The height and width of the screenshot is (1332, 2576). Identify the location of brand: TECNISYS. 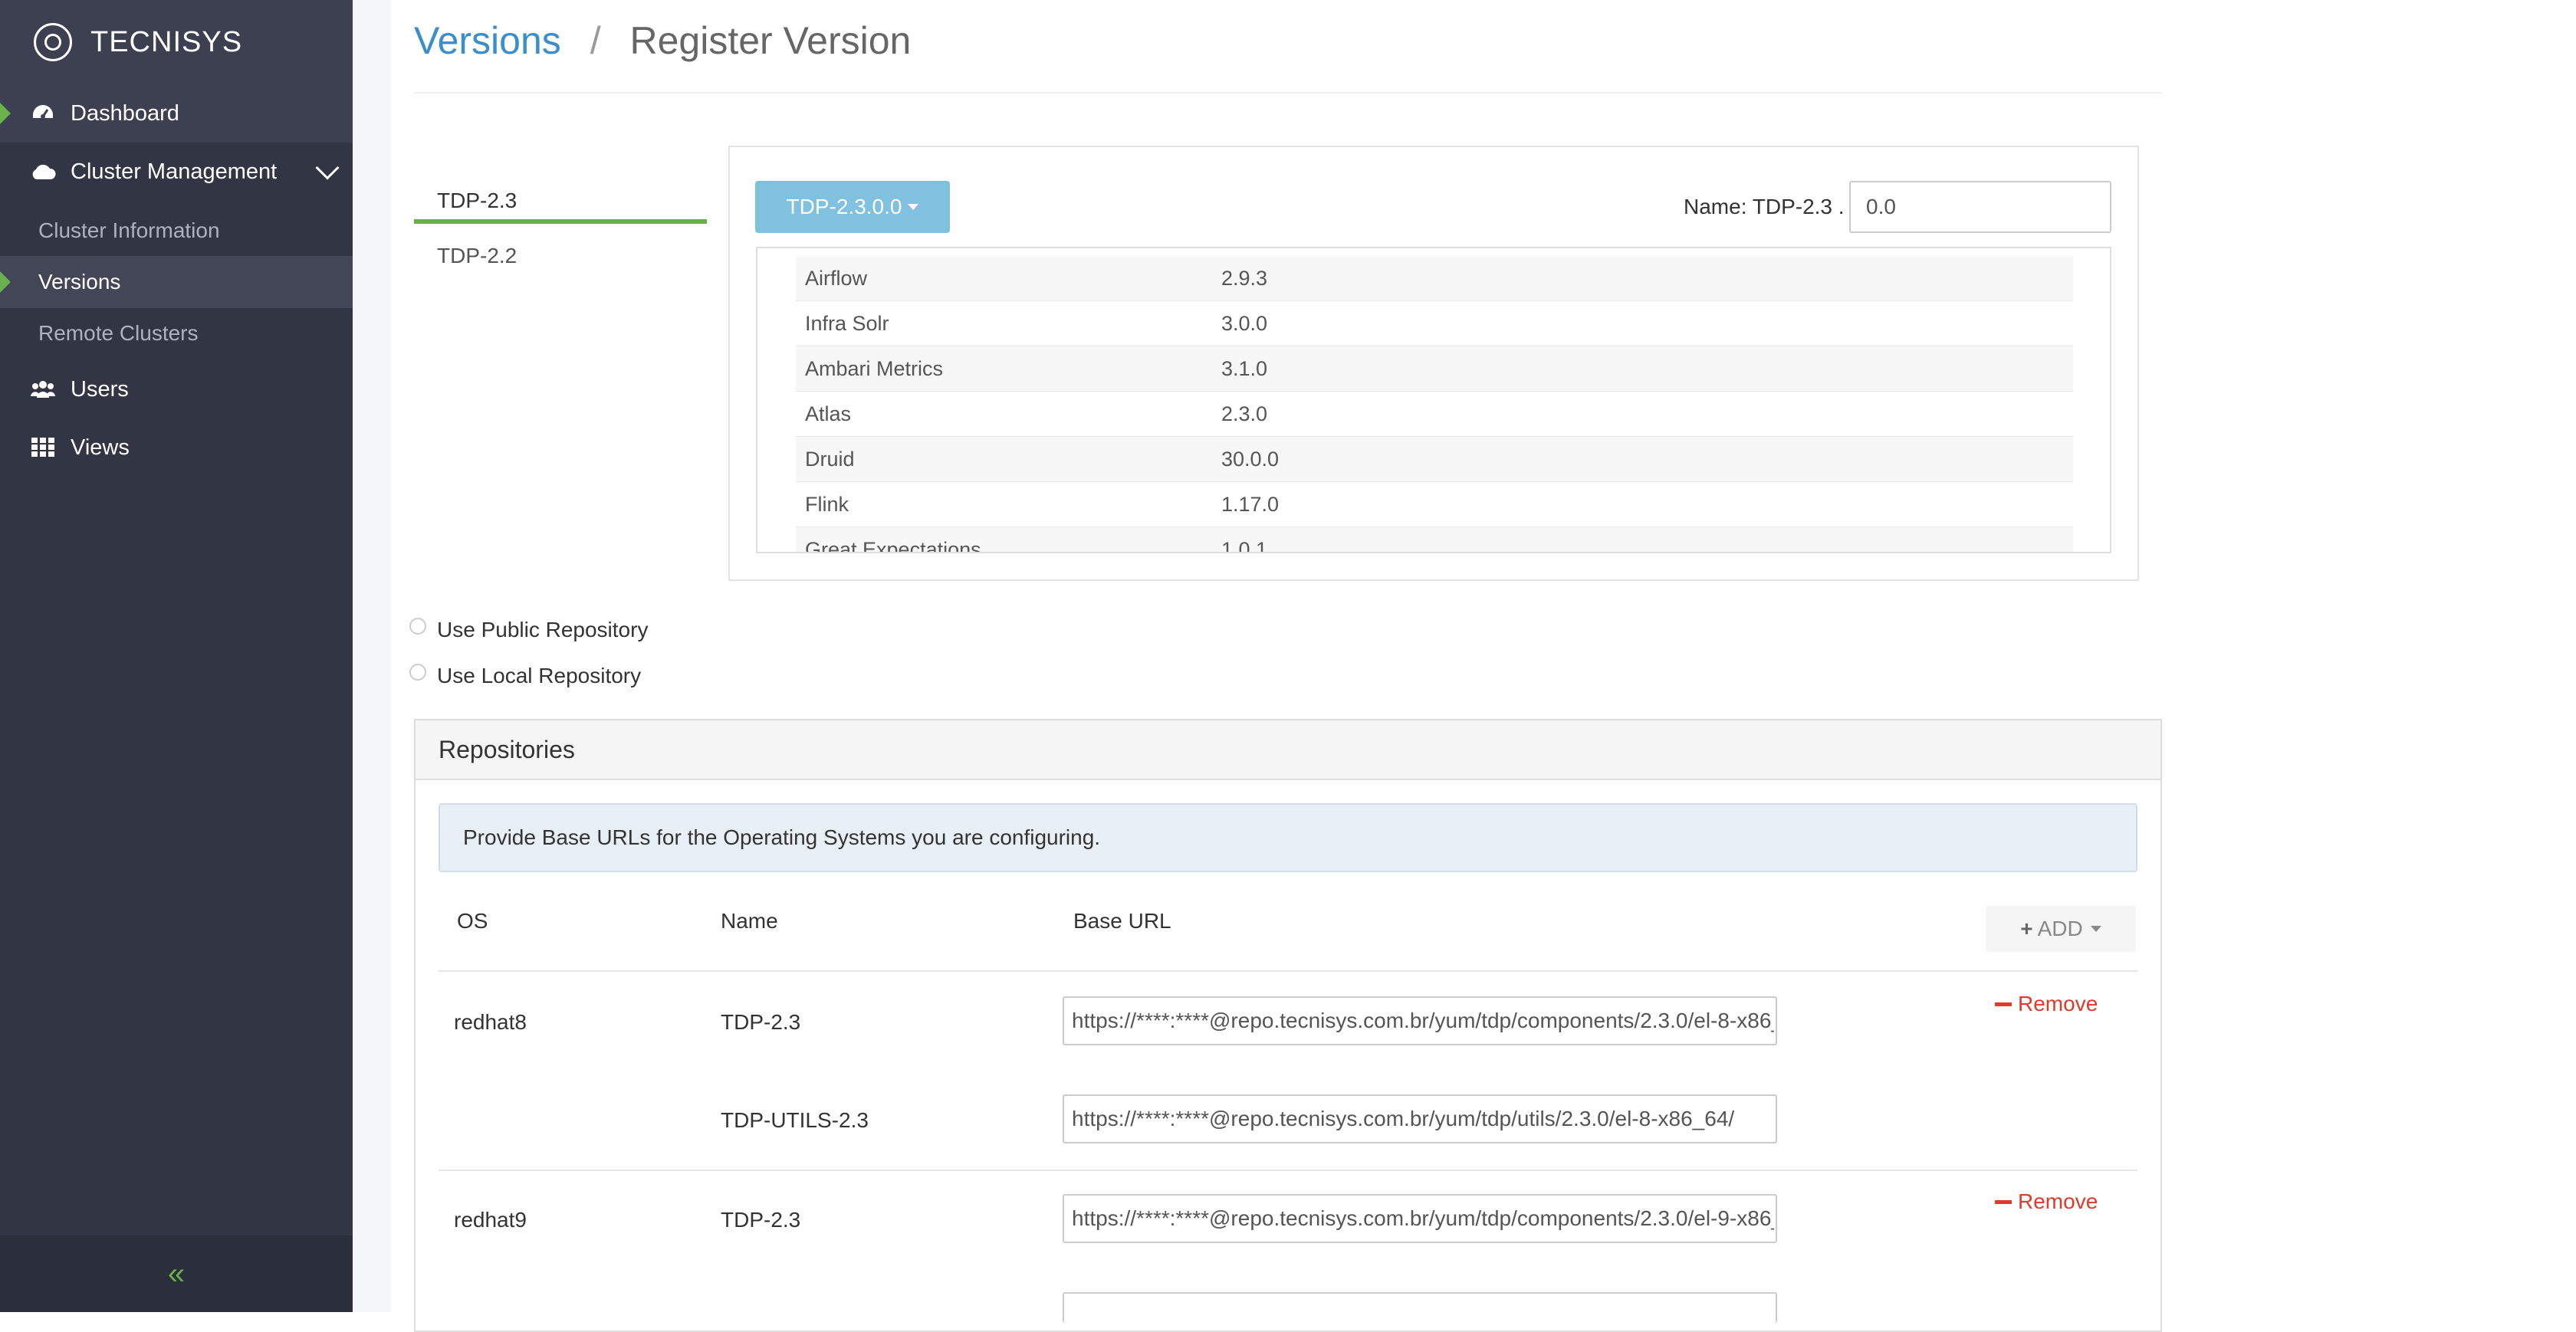
(177, 42).